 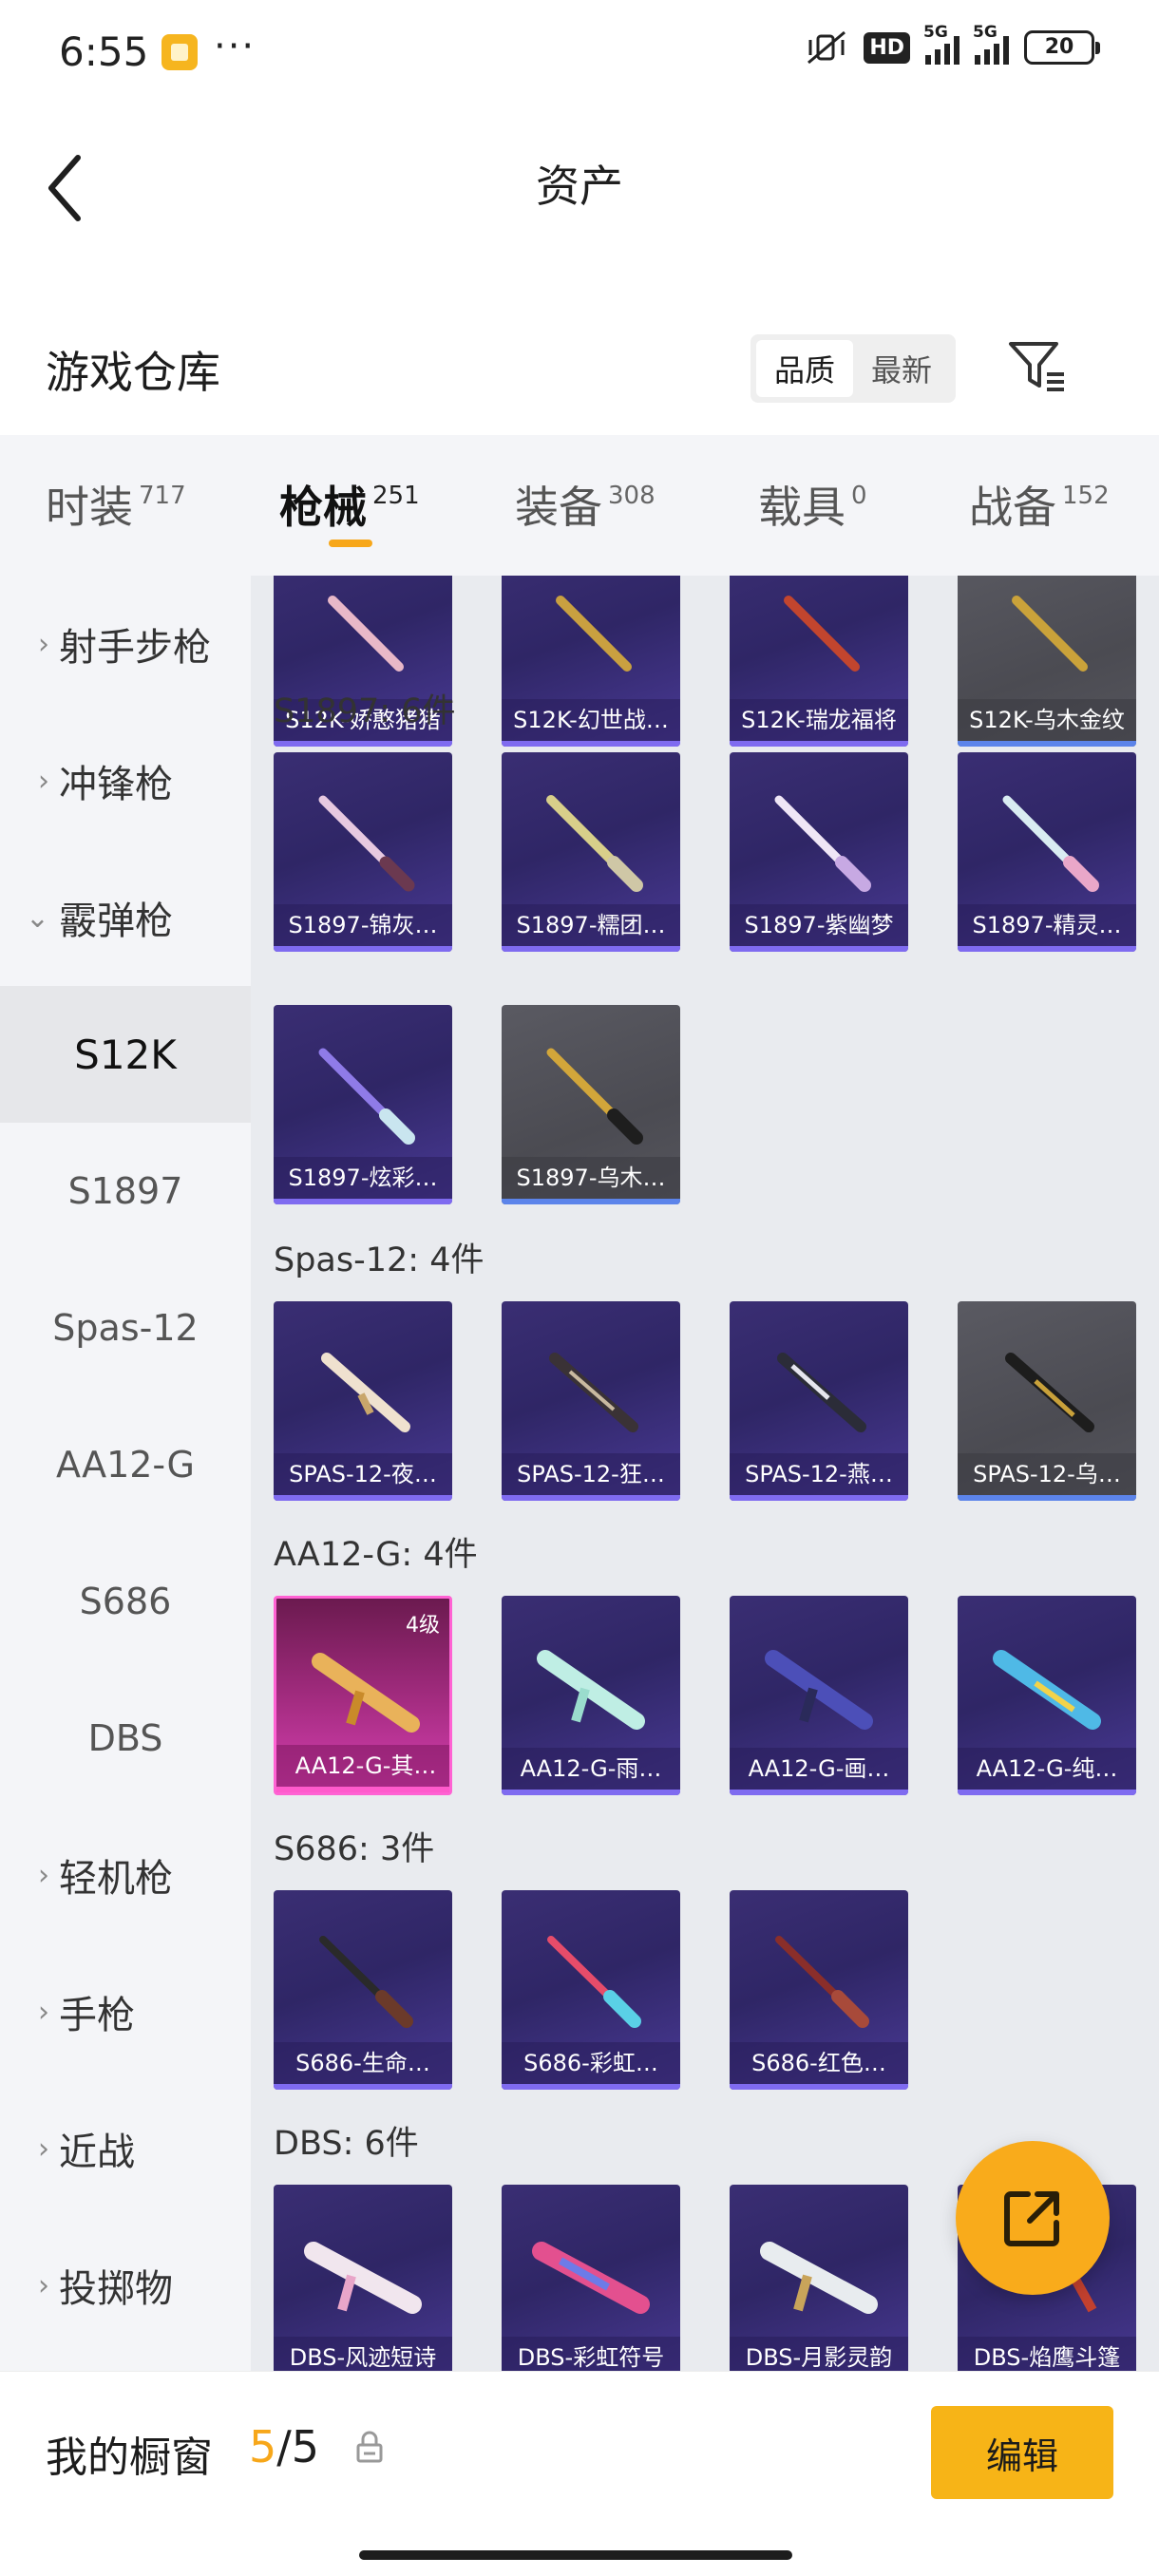 What do you see at coordinates (125, 2012) in the screenshot?
I see `sidebar-item-pistol: › 手枪` at bounding box center [125, 2012].